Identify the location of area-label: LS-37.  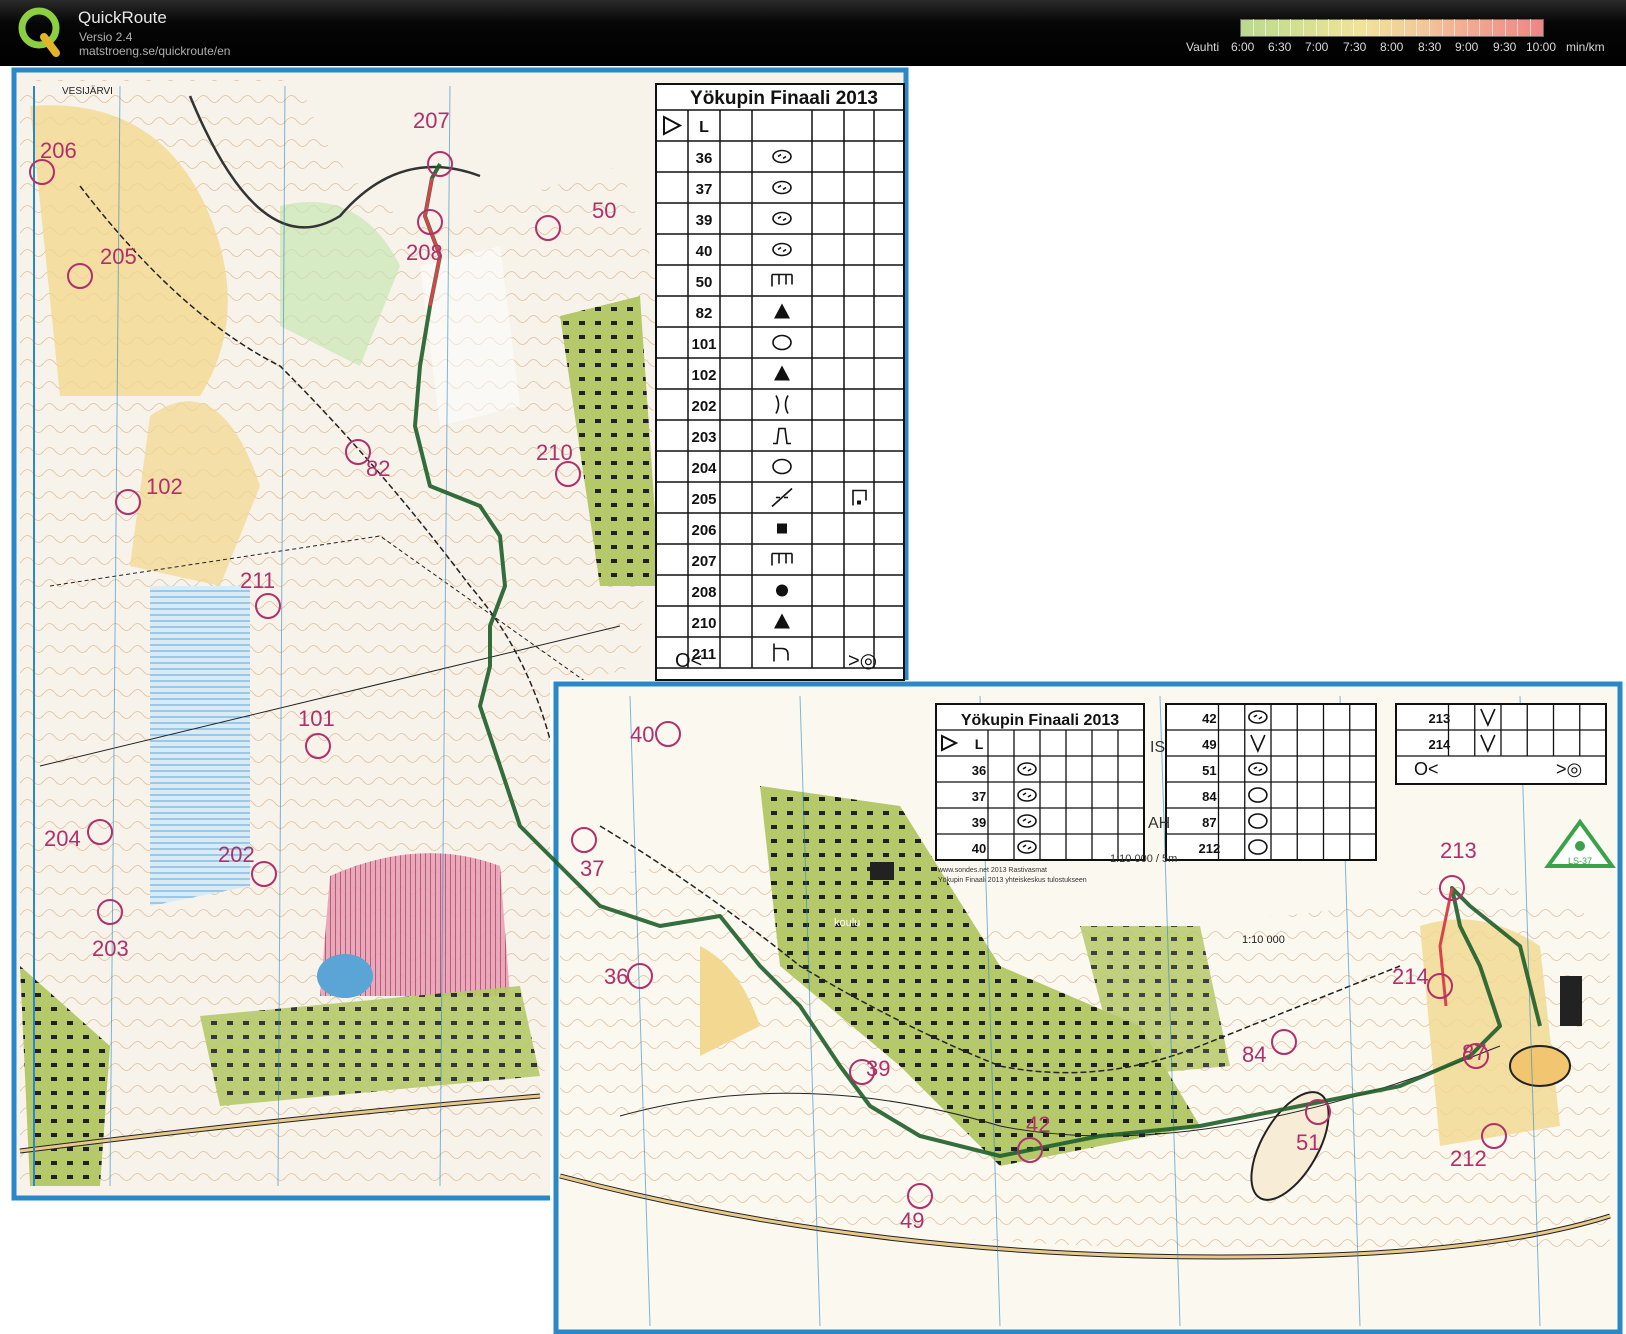
(1580, 861).